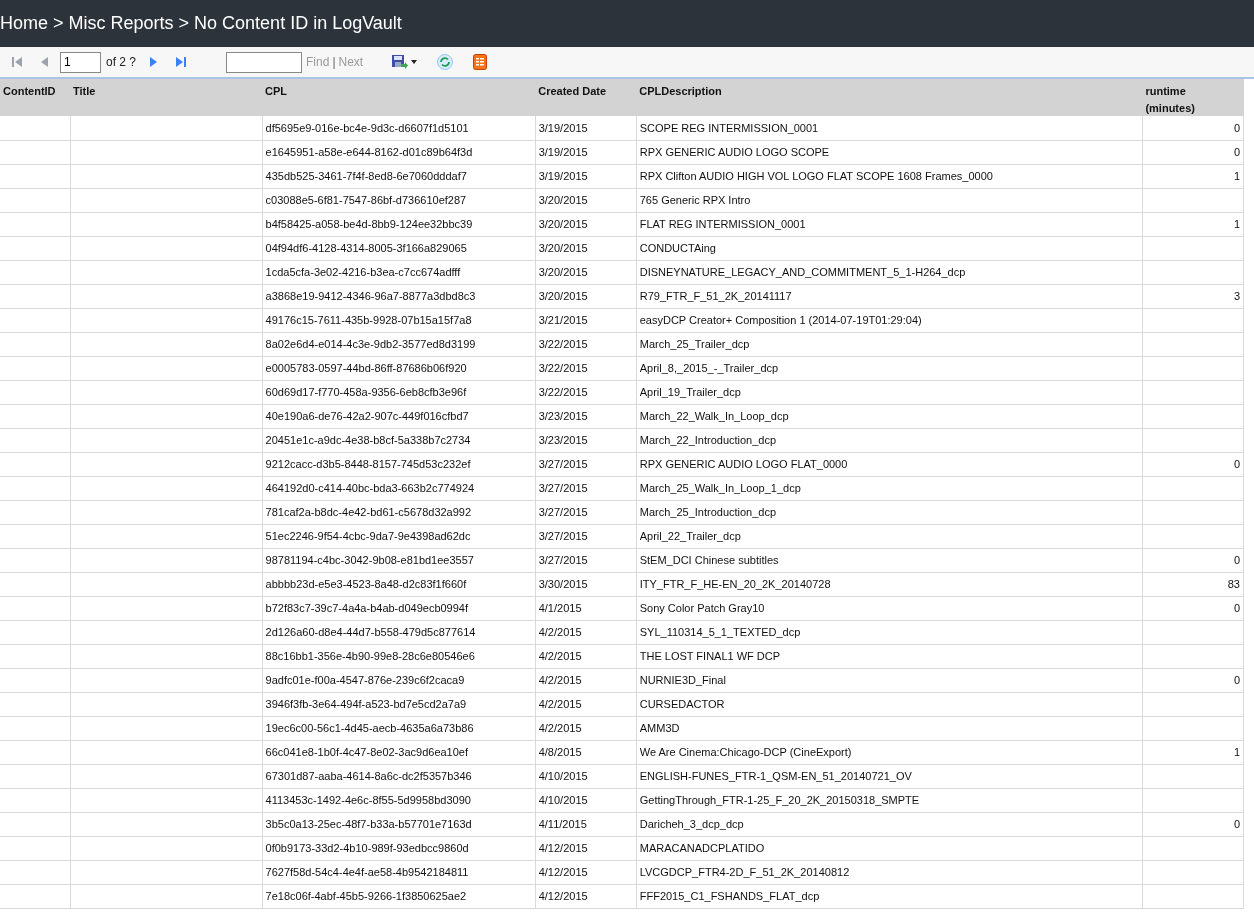 This screenshot has width=1254, height=921. Describe the element at coordinates (586, 97) in the screenshot. I see `column-header: Created Date` at that location.